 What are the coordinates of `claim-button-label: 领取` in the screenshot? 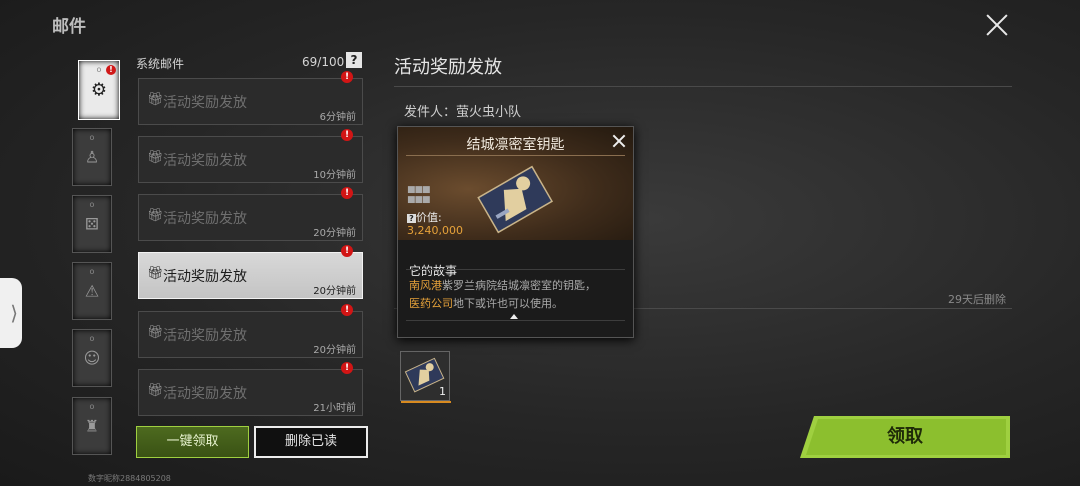 It's located at (905, 436).